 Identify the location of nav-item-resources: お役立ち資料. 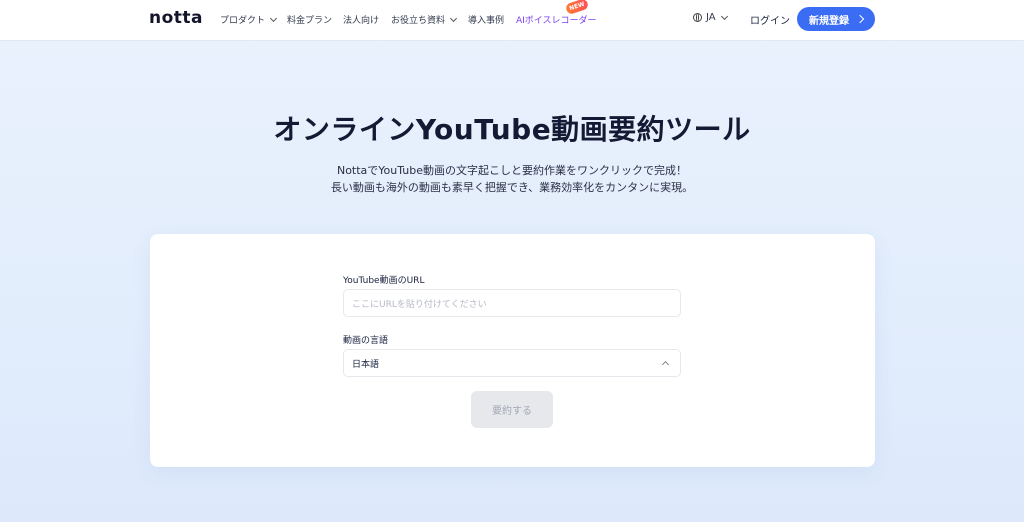
(424, 19).